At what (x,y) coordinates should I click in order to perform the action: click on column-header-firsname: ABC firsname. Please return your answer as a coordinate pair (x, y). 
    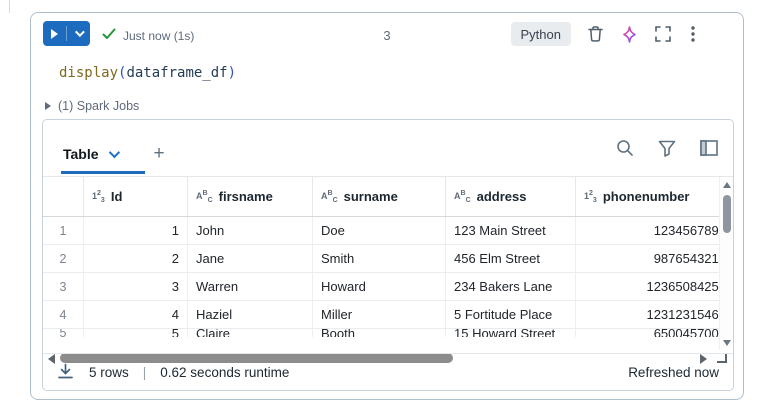
    Looking at the image, I should click on (250, 196).